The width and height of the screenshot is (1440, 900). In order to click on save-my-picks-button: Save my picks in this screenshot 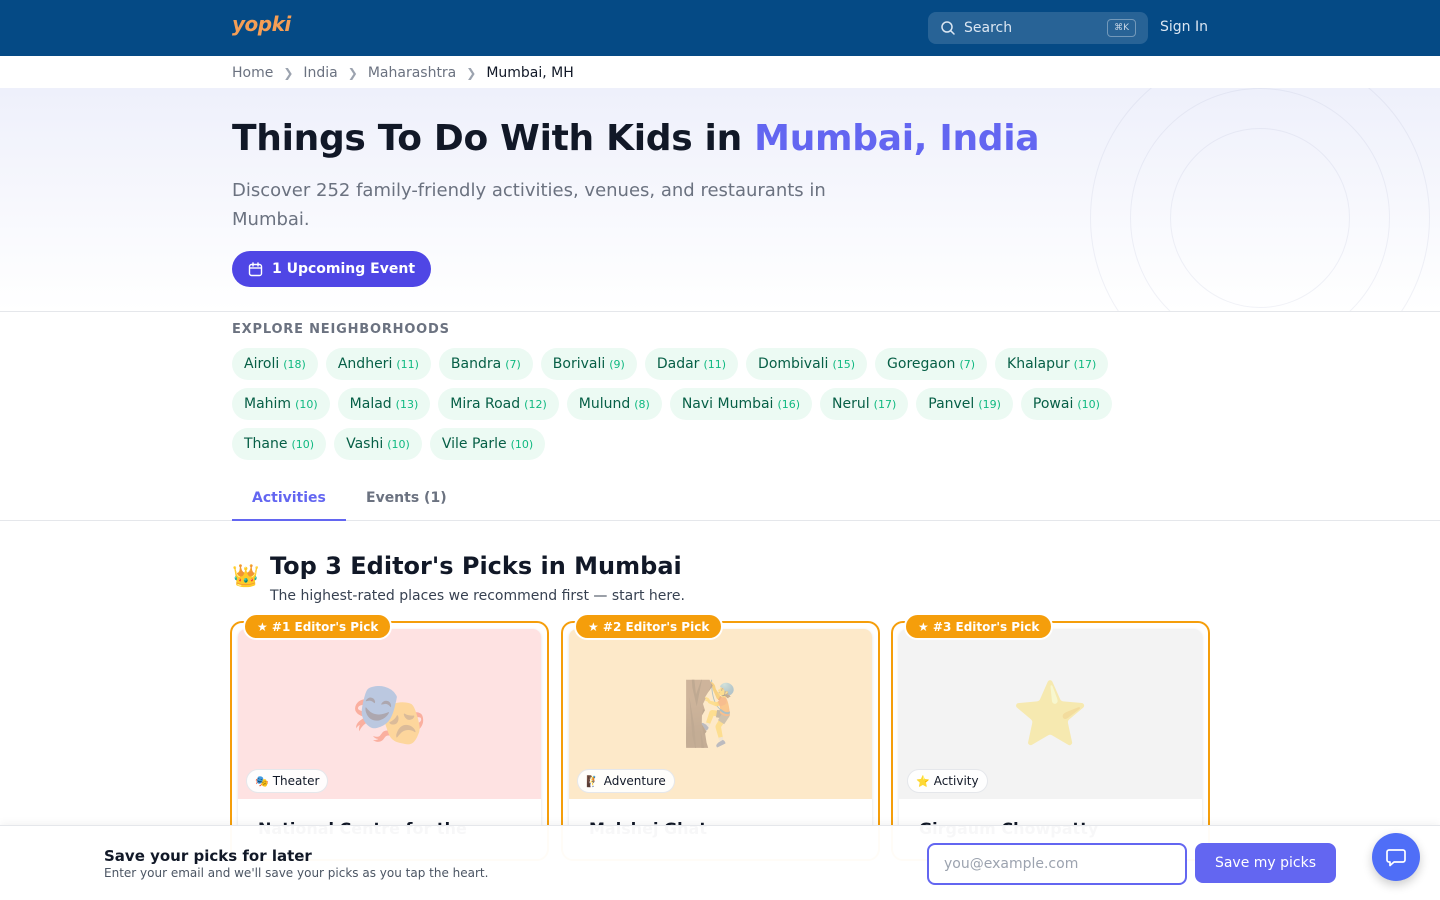, I will do `click(1265, 863)`.